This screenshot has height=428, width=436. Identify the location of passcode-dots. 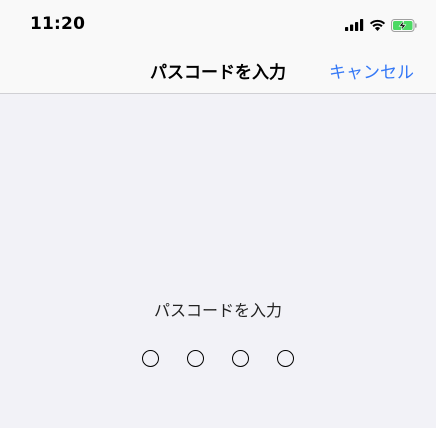
(218, 358).